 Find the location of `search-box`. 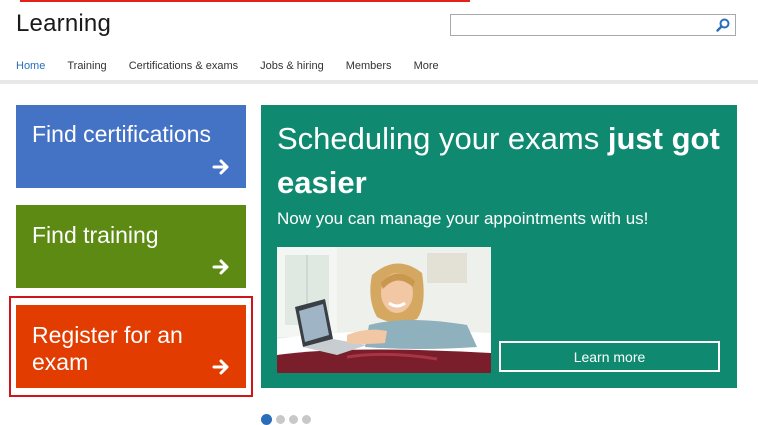

search-box is located at coordinates (593, 25).